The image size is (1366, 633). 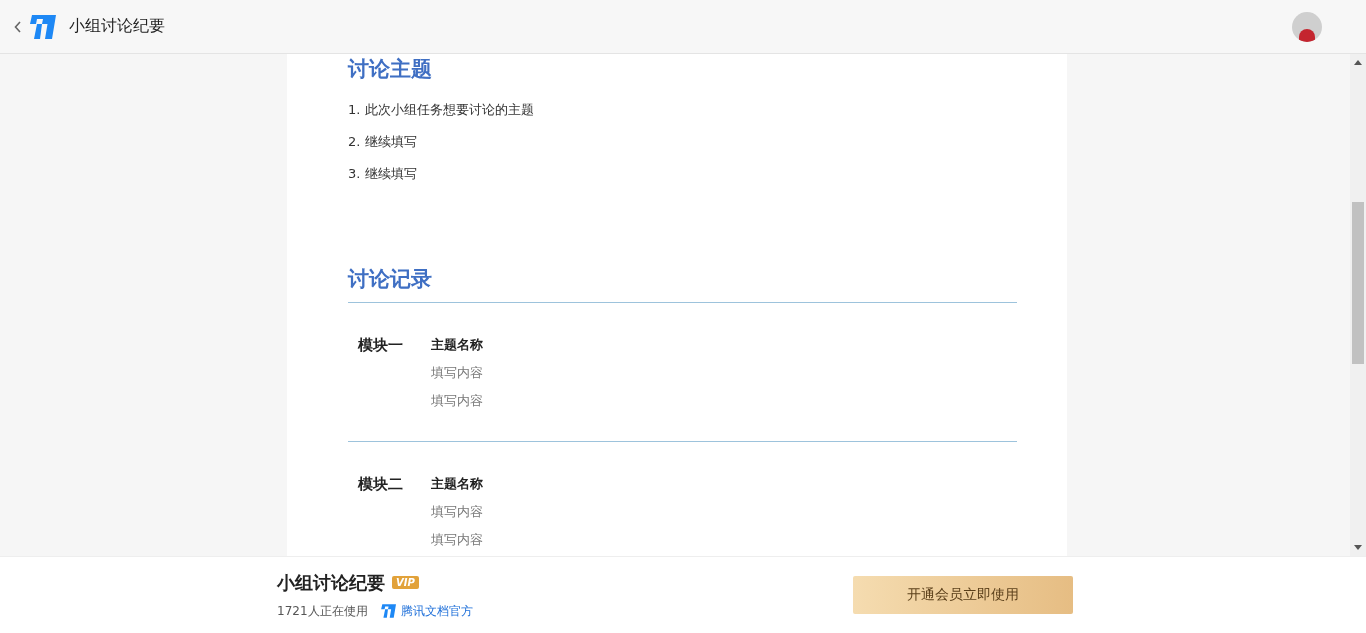 What do you see at coordinates (441, 110) in the screenshot?
I see `list-item: 1. 此次小组任务想要讨论的主题` at bounding box center [441, 110].